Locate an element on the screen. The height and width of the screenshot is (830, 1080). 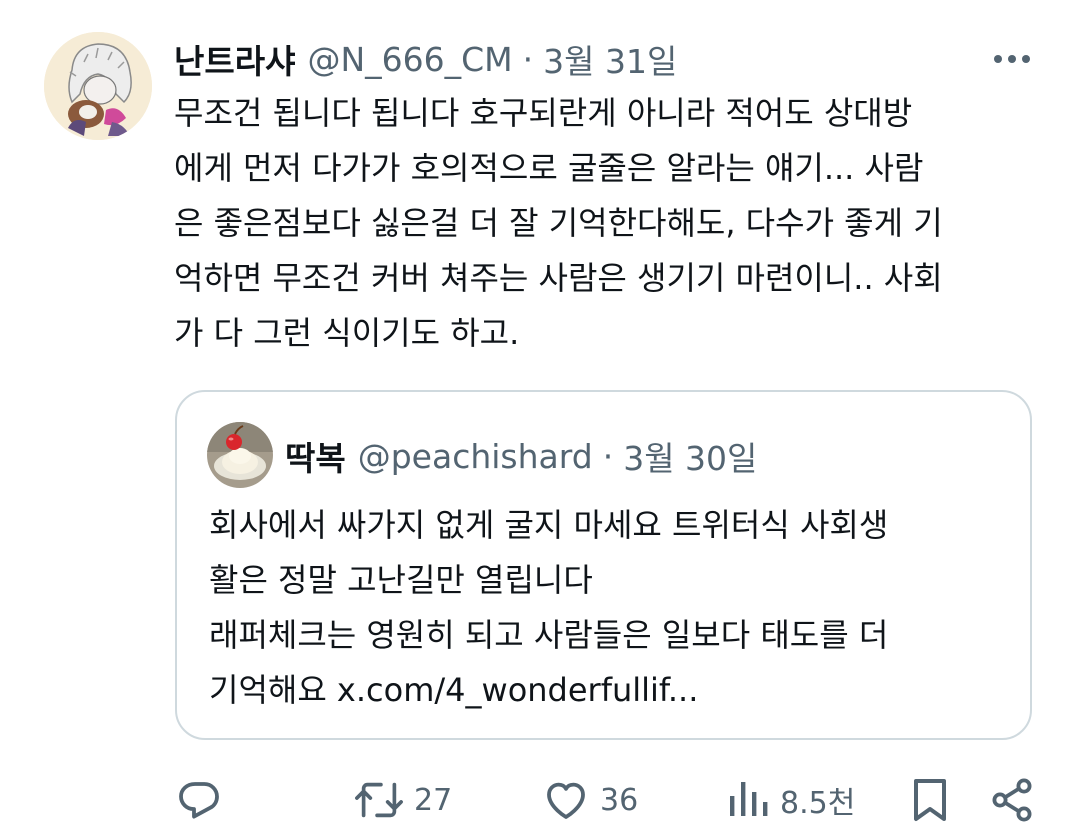
quote-avatar-image is located at coordinates (240, 455).